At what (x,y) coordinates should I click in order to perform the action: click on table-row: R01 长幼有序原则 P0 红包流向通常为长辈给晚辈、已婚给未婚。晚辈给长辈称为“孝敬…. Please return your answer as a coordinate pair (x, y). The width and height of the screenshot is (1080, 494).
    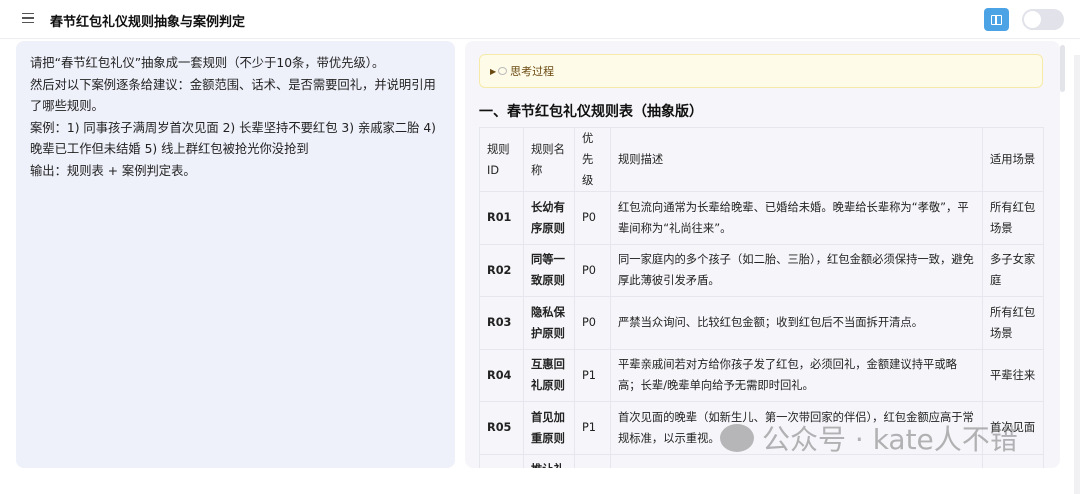
    Looking at the image, I should click on (761, 218).